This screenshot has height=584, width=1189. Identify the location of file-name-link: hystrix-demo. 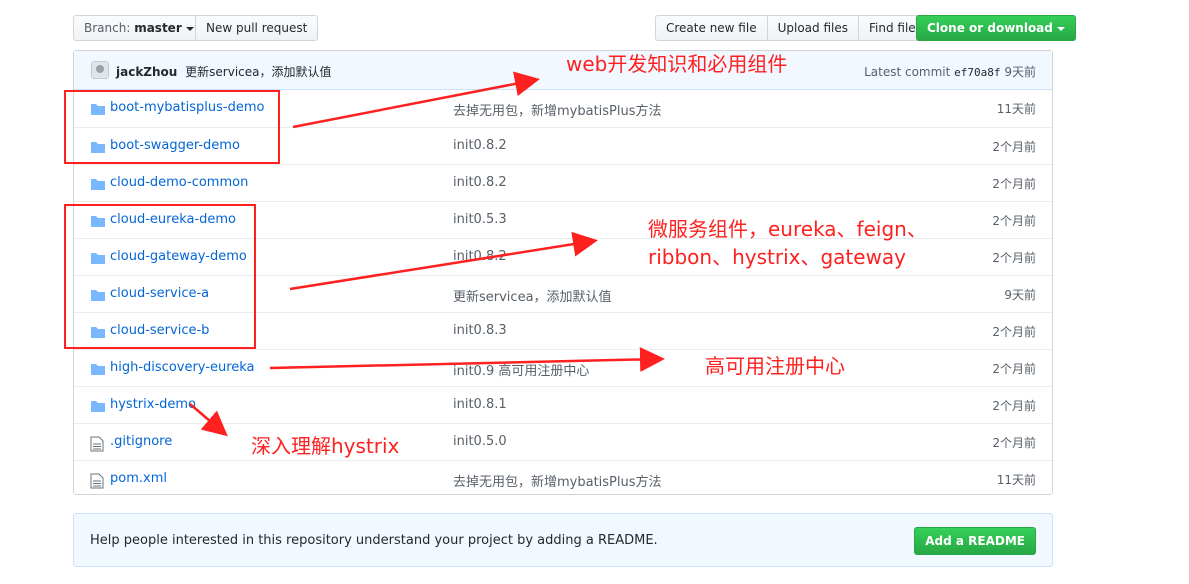
(153, 404).